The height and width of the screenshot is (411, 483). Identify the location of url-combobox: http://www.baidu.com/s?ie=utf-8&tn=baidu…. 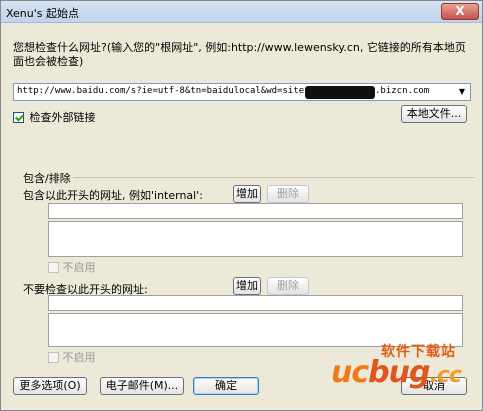
(242, 92).